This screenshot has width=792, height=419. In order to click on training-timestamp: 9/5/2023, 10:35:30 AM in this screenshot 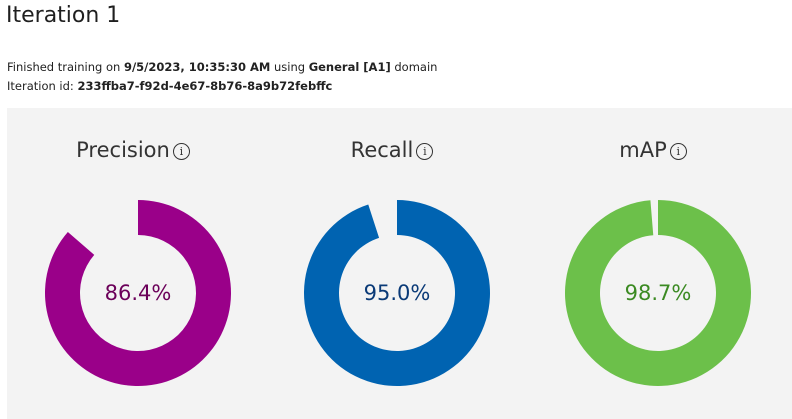, I will do `click(197, 67)`.